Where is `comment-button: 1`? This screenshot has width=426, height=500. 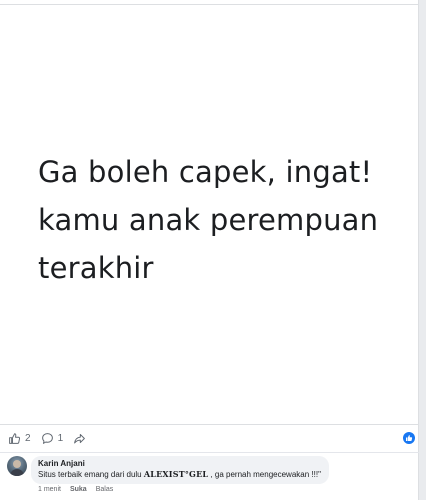
comment-button: 1 is located at coordinates (52, 438).